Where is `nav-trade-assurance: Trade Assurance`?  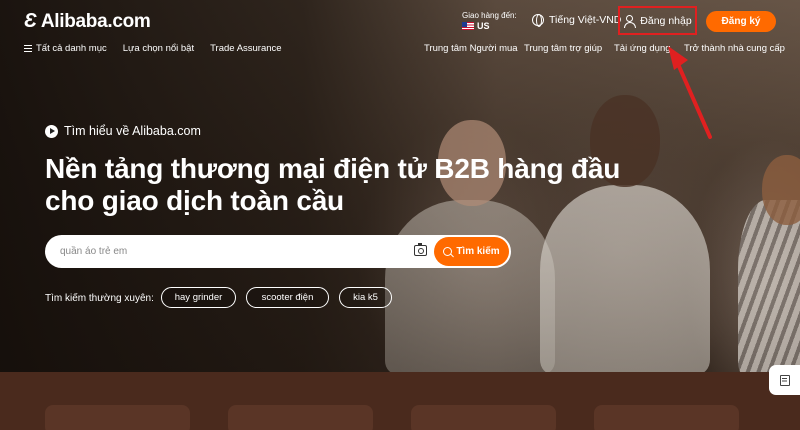
nav-trade-assurance: Trade Assurance is located at coordinates (245, 48).